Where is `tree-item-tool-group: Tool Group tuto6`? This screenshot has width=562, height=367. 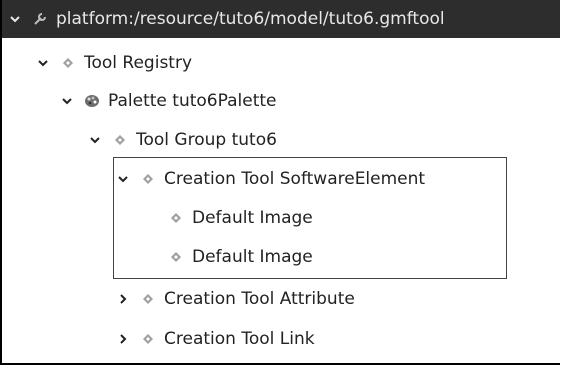 tree-item-tool-group: Tool Group tuto6 is located at coordinates (182, 140).